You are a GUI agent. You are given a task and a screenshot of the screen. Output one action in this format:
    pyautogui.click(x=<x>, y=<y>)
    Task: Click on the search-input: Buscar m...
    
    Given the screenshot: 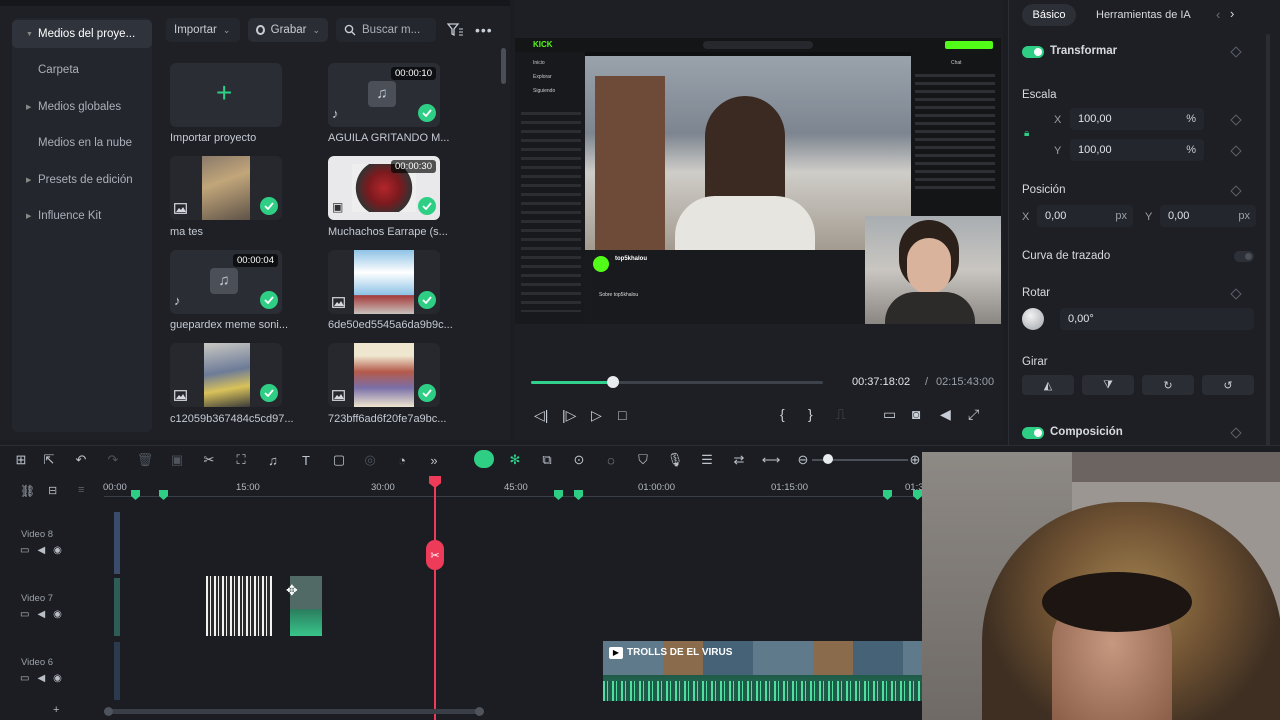 What is the action you would take?
    pyautogui.click(x=391, y=30)
    